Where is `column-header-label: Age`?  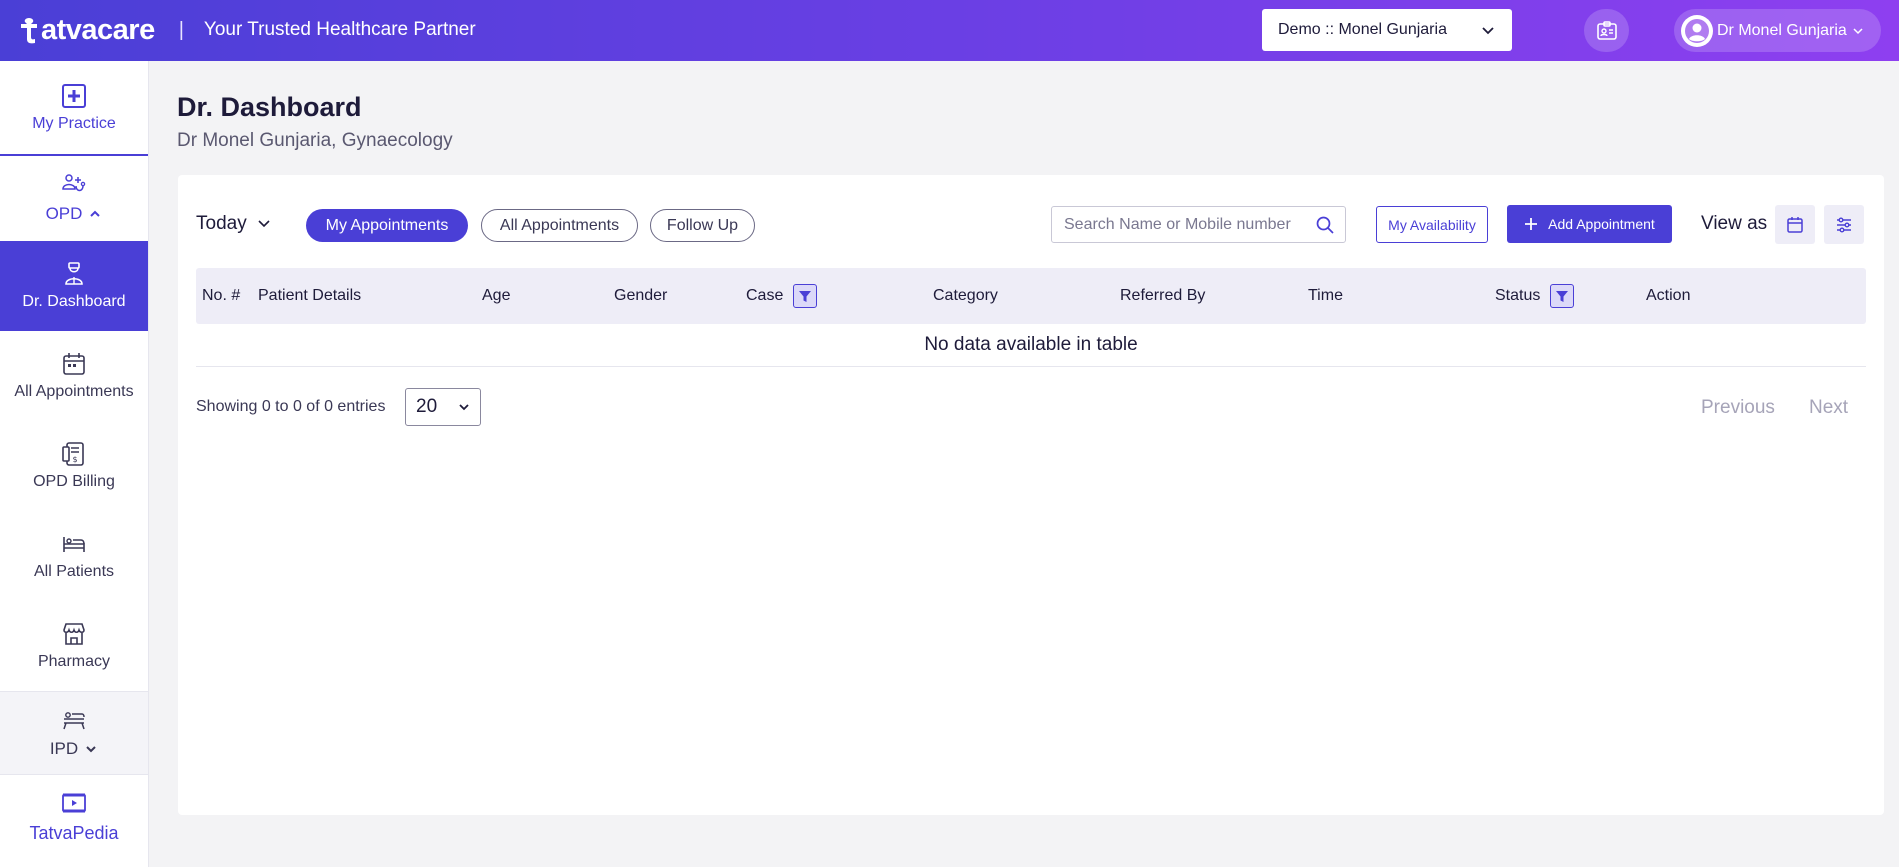
column-header-label: Age is located at coordinates (496, 295).